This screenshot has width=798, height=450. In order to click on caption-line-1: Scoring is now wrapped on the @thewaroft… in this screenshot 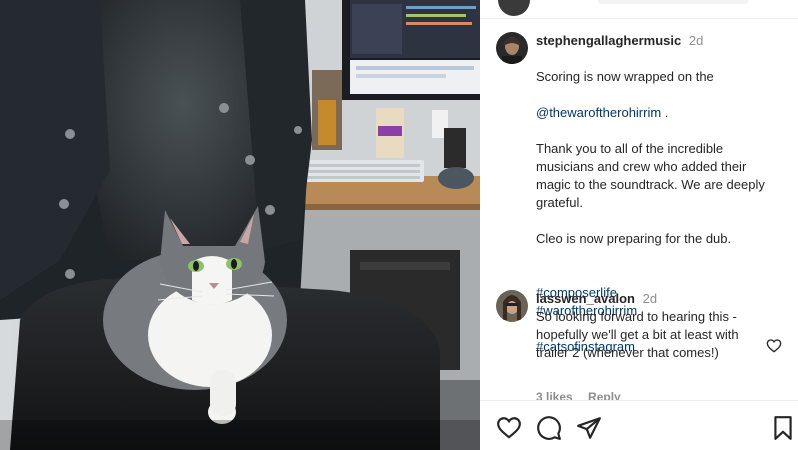, I will do `click(652, 86)`.